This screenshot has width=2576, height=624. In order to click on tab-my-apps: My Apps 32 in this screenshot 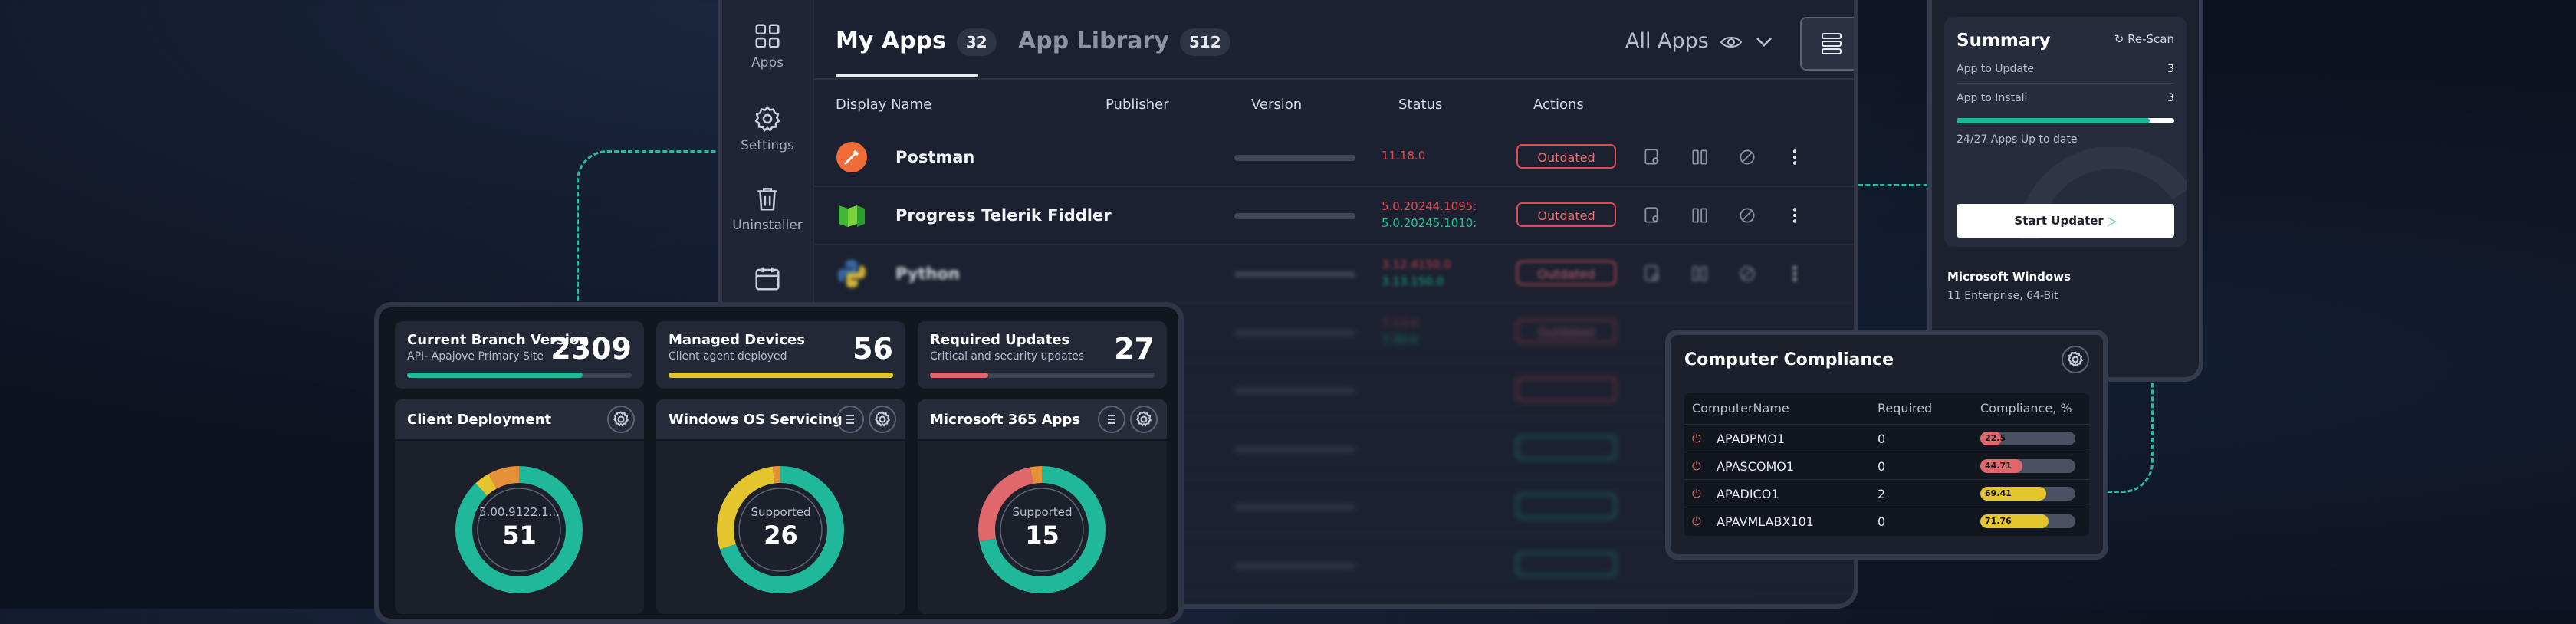, I will do `click(917, 42)`.